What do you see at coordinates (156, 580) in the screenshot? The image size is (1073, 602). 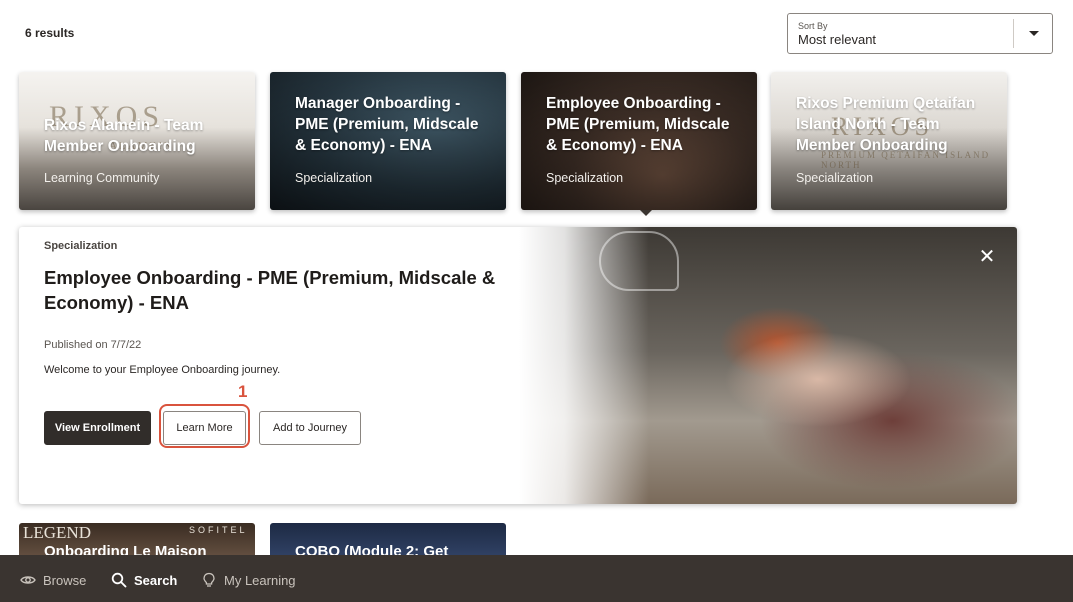 I see `nav-item-label: Search` at bounding box center [156, 580].